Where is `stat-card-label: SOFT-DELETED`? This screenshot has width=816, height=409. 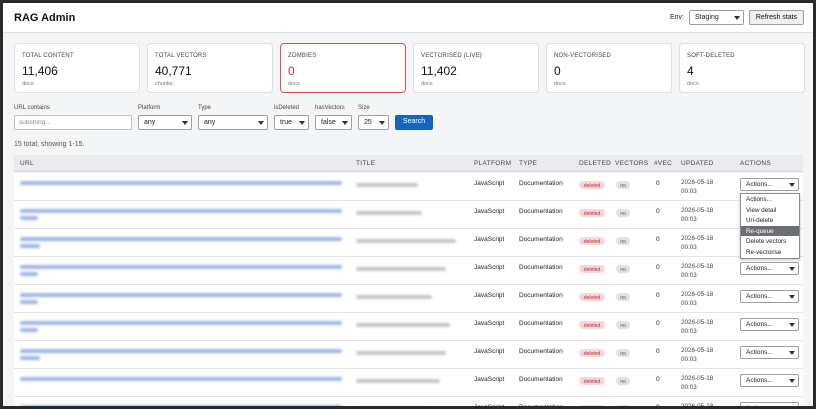 stat-card-label: SOFT-DELETED is located at coordinates (711, 56).